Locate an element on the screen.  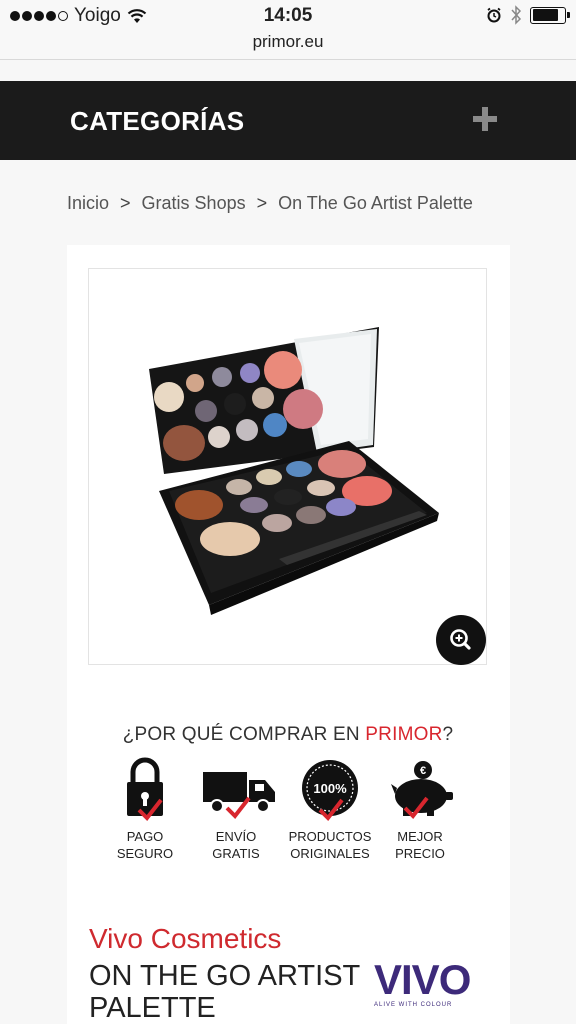
benefit-line: PRECIO is located at coordinates (420, 853).